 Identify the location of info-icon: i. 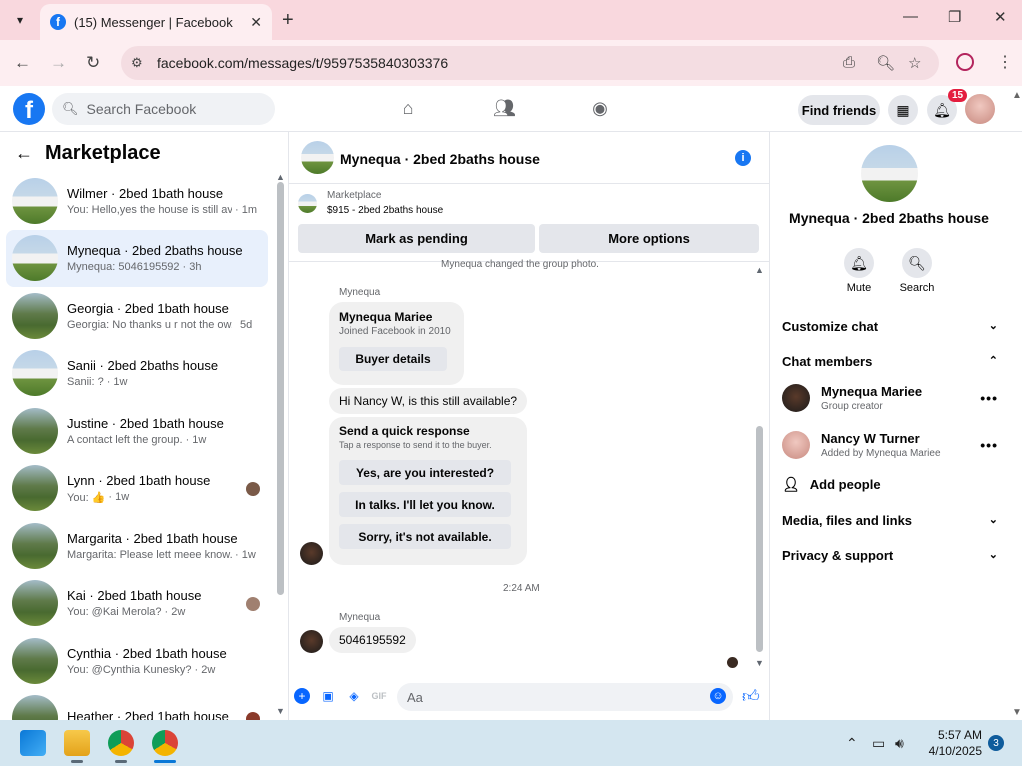
(743, 158).